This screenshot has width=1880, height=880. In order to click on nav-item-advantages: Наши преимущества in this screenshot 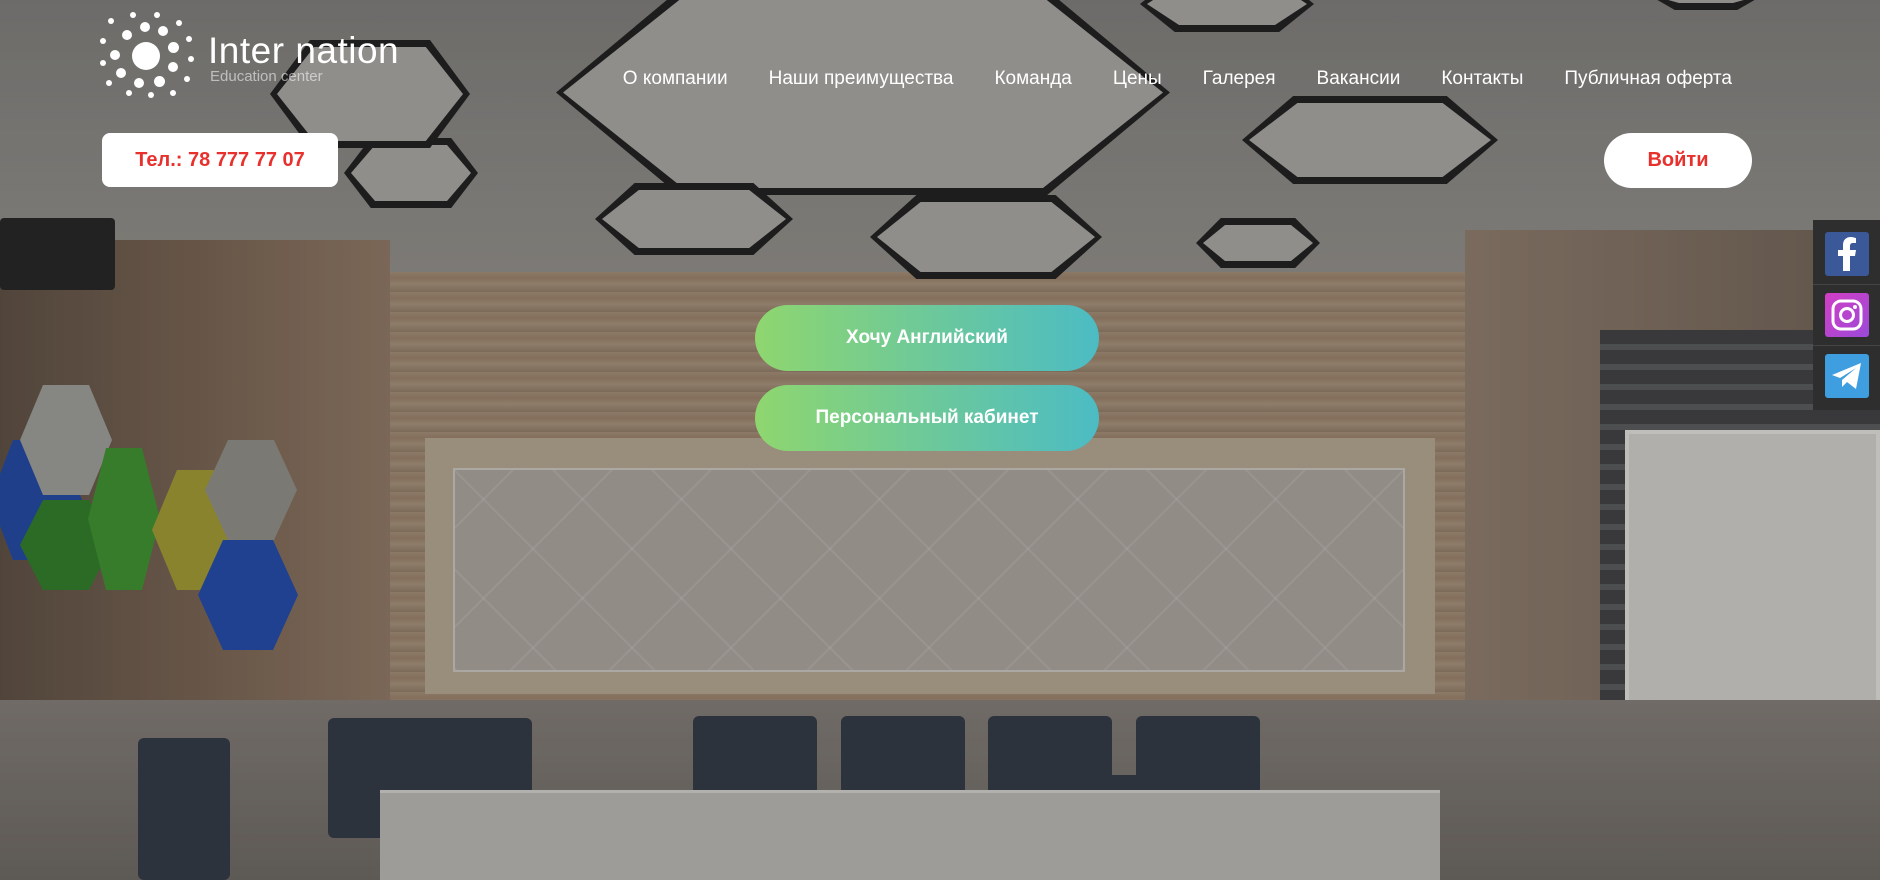, I will do `click(861, 79)`.